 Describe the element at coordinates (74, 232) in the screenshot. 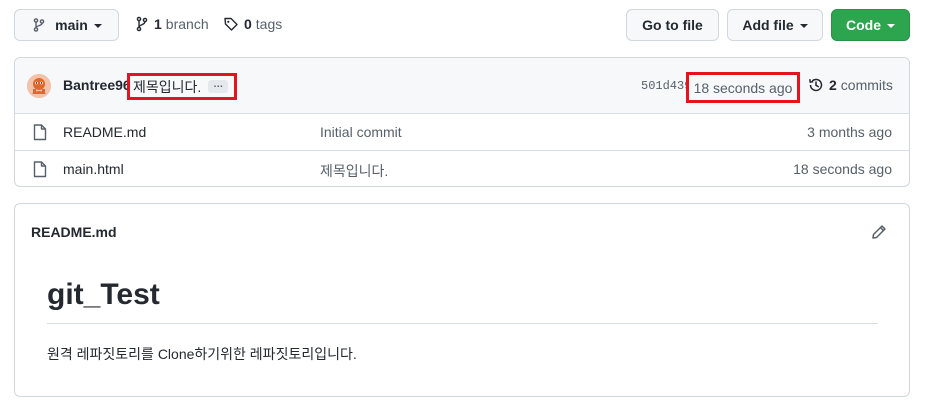

I see `readme-filename: README.md` at that location.